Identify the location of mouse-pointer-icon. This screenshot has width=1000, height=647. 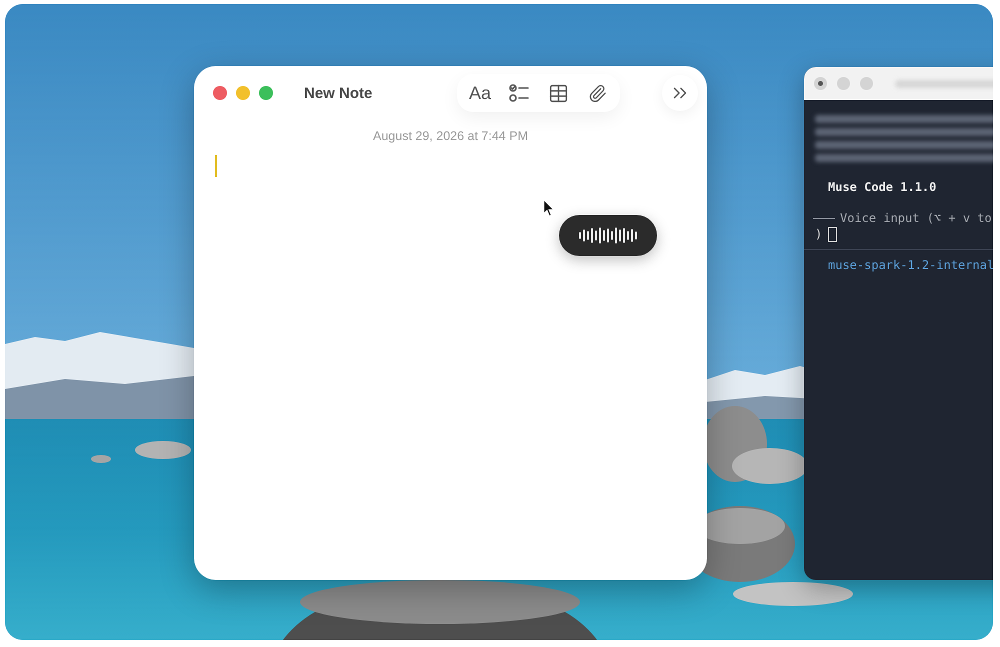
(549, 208).